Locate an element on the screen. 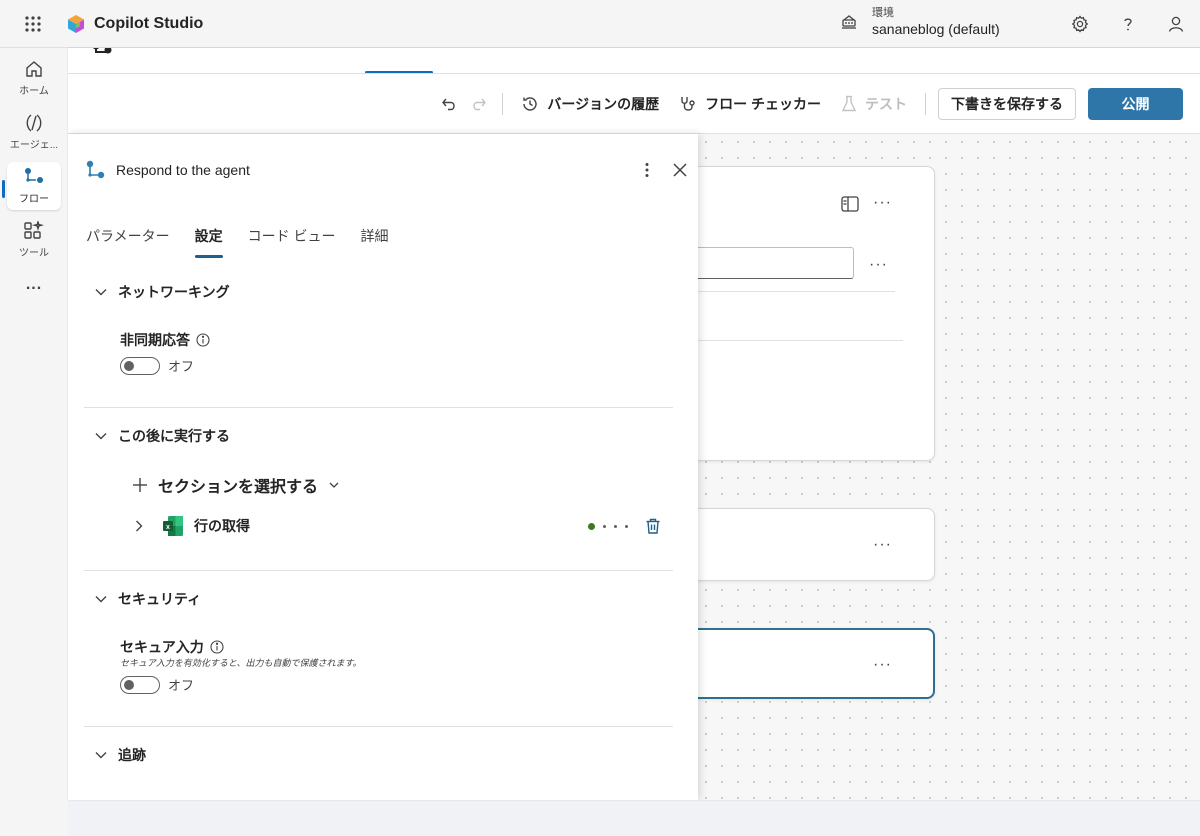  environment-switcher: 環境 sananeblog (default) is located at coordinates (920, 22).